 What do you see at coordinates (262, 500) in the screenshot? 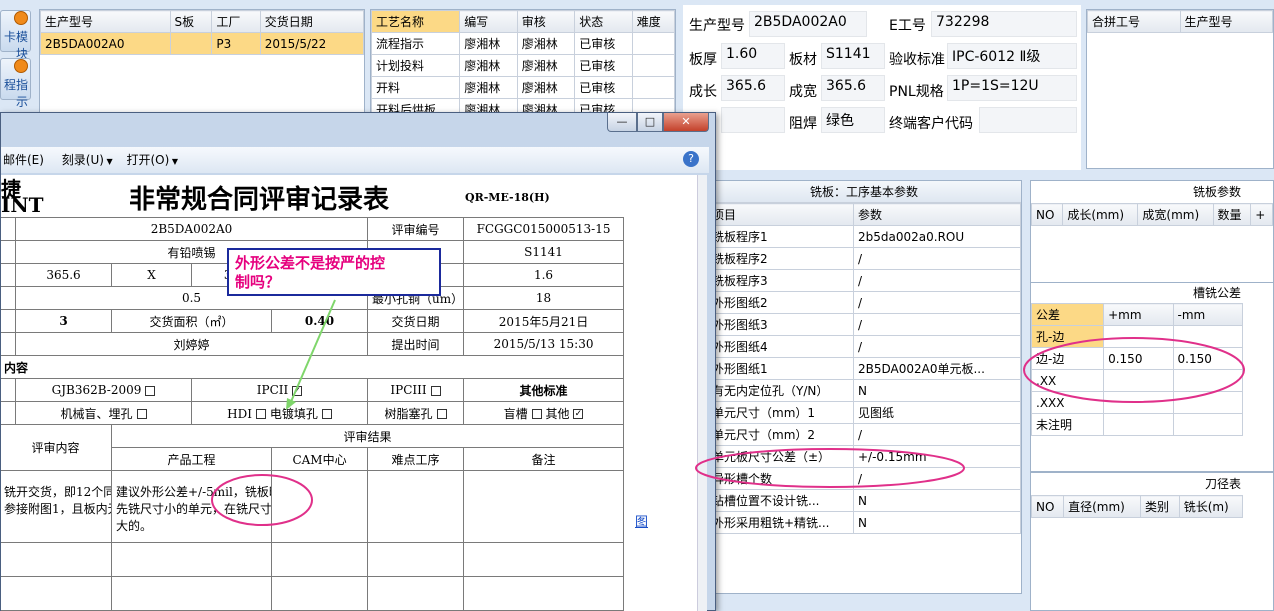
I see `annotation-circle-eng` at bounding box center [262, 500].